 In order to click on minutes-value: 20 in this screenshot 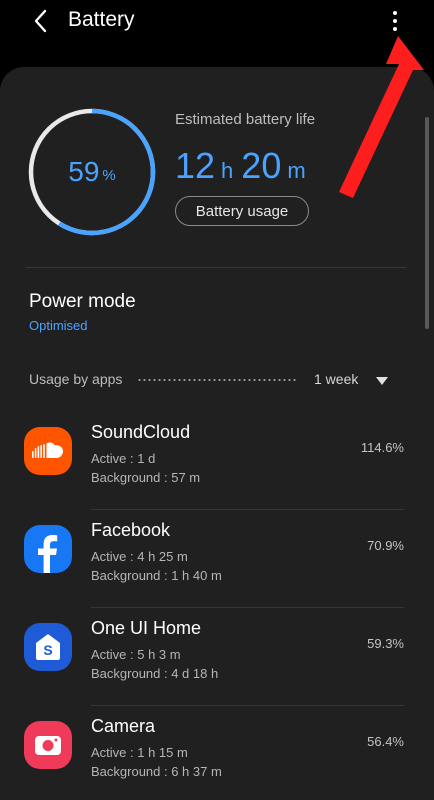, I will do `click(261, 165)`.